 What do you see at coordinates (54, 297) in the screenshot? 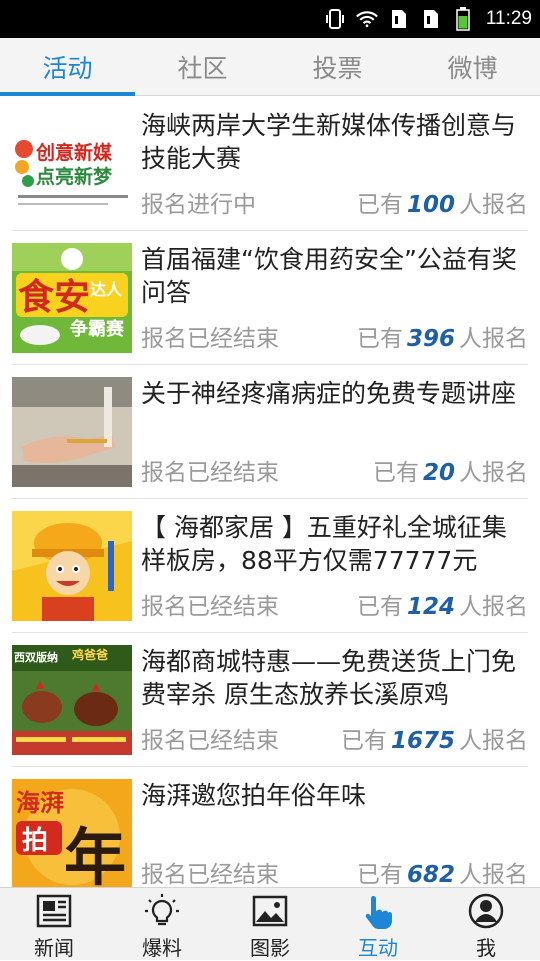
I see `svg-text: 食安` at bounding box center [54, 297].